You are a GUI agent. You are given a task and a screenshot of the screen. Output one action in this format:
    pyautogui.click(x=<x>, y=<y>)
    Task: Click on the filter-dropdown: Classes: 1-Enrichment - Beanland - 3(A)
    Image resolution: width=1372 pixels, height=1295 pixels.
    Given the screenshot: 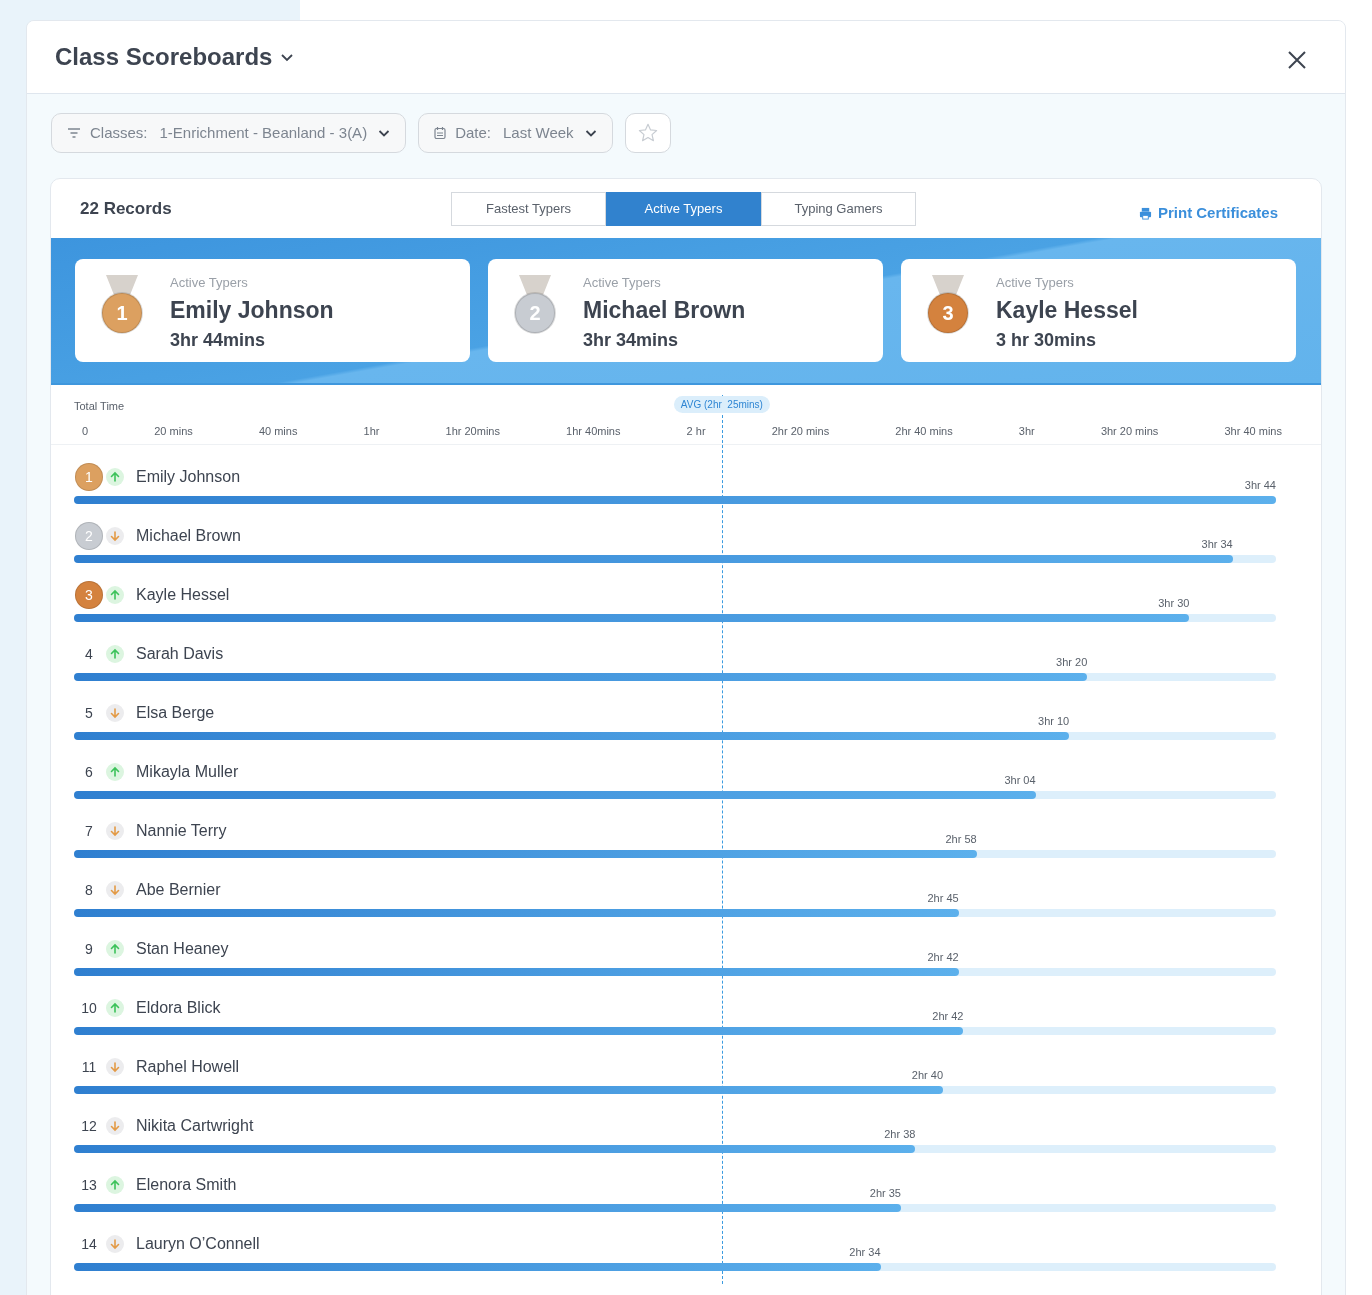 What is the action you would take?
    pyautogui.click(x=229, y=133)
    